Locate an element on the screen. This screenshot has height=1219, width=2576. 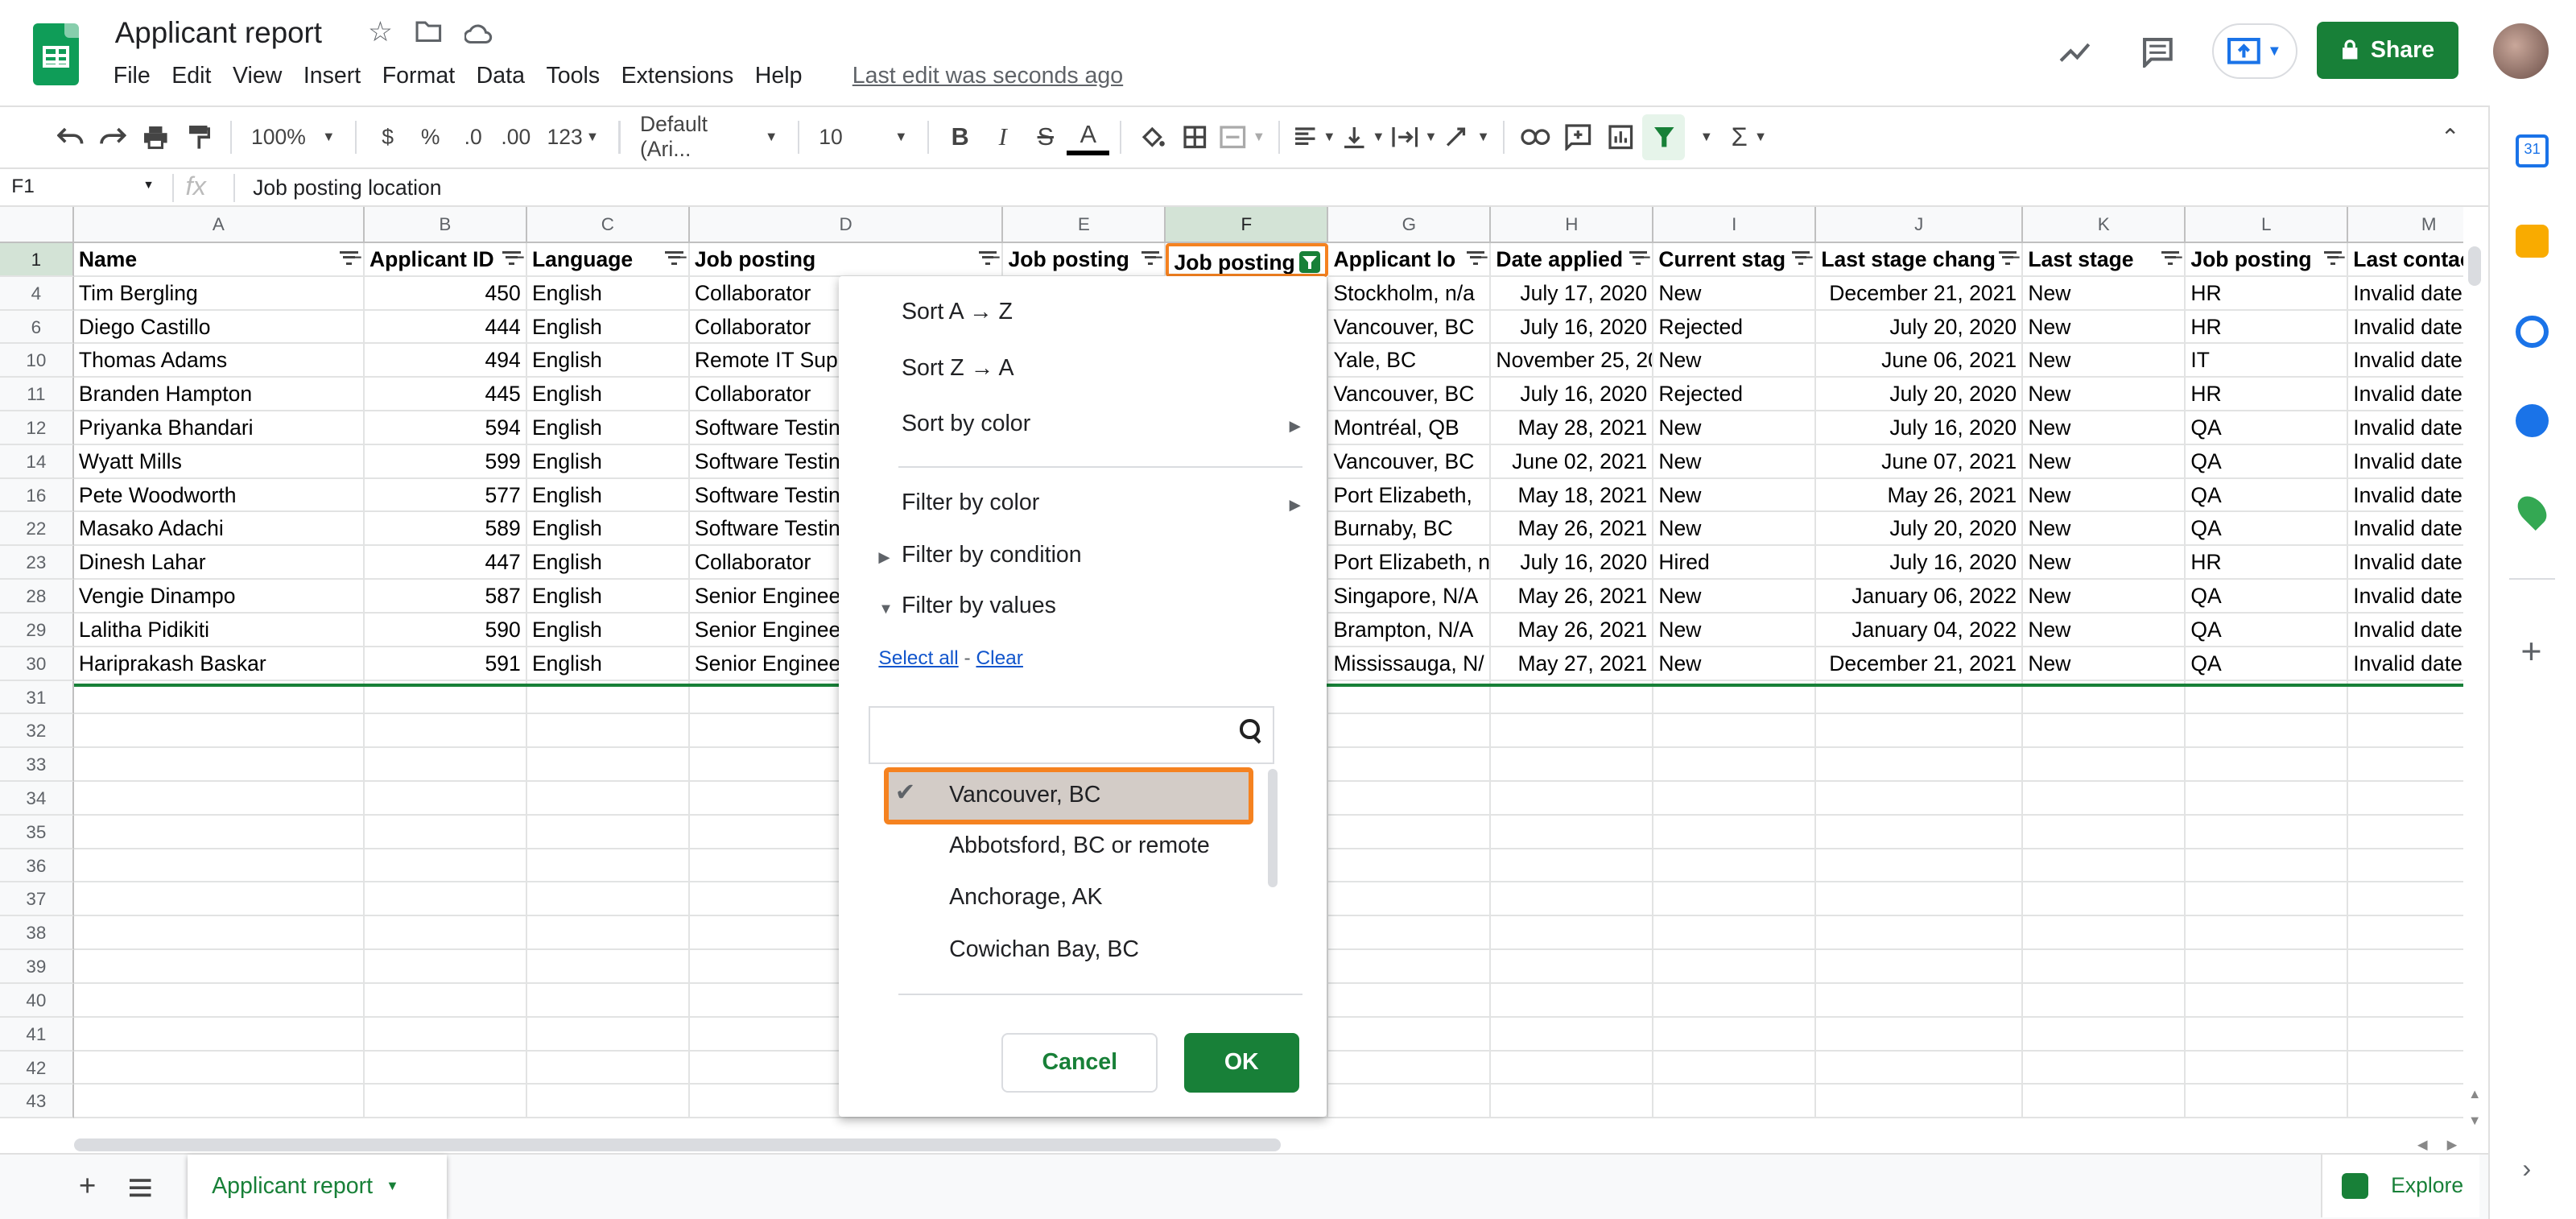
header-cell: Applicant ID is located at coordinates (445, 259).